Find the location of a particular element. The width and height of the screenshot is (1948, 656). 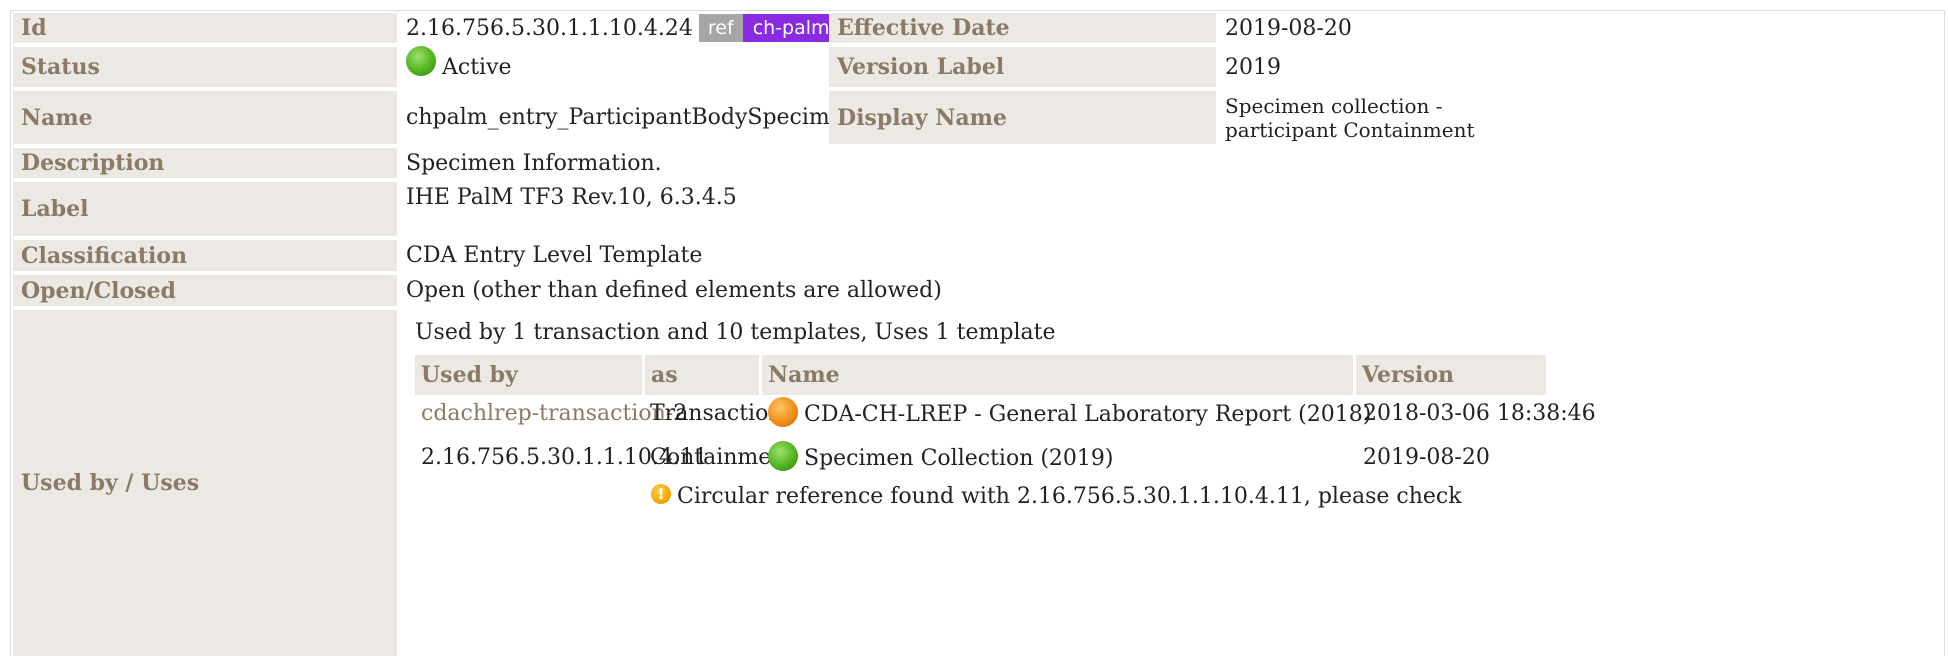

classification-value: CDA Entry Level Template is located at coordinates (554, 255).